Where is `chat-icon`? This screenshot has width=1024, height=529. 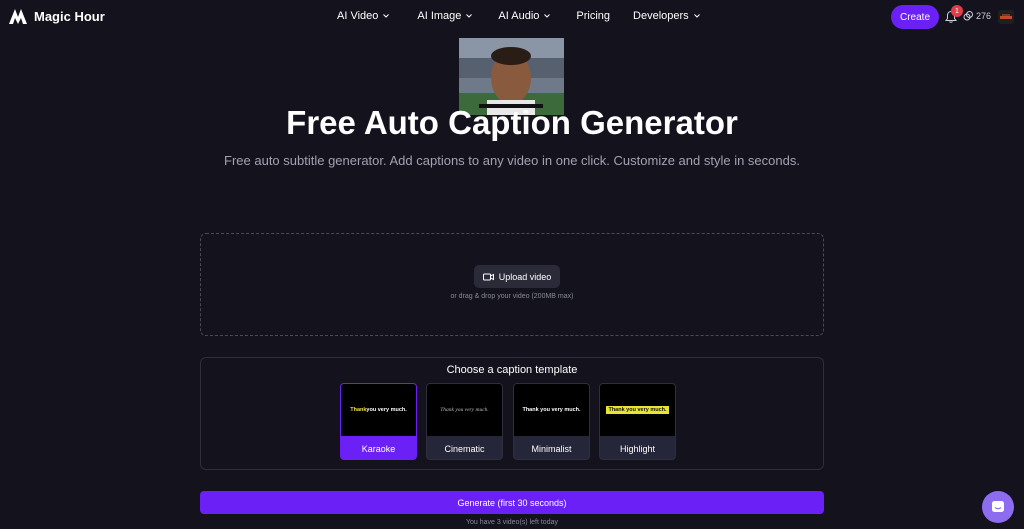 chat-icon is located at coordinates (998, 506).